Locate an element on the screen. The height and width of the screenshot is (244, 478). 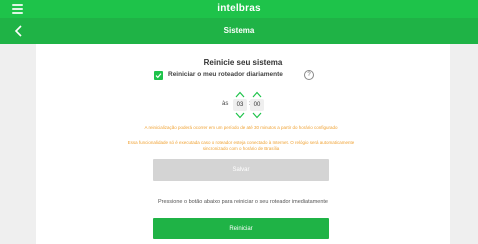
restart-button: Reiniciar is located at coordinates (241, 228).